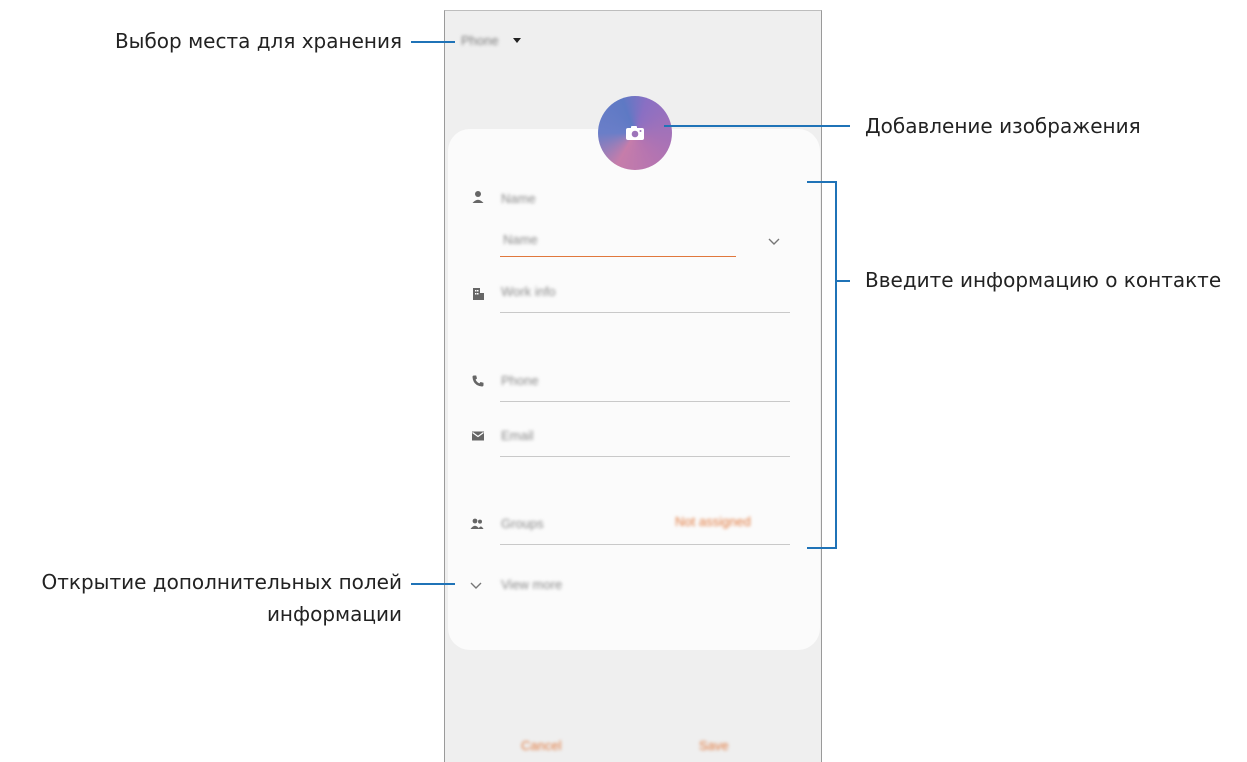 Image resolution: width=1247 pixels, height=762 pixels. What do you see at coordinates (520, 239) in the screenshot?
I see `name-input: Name` at bounding box center [520, 239].